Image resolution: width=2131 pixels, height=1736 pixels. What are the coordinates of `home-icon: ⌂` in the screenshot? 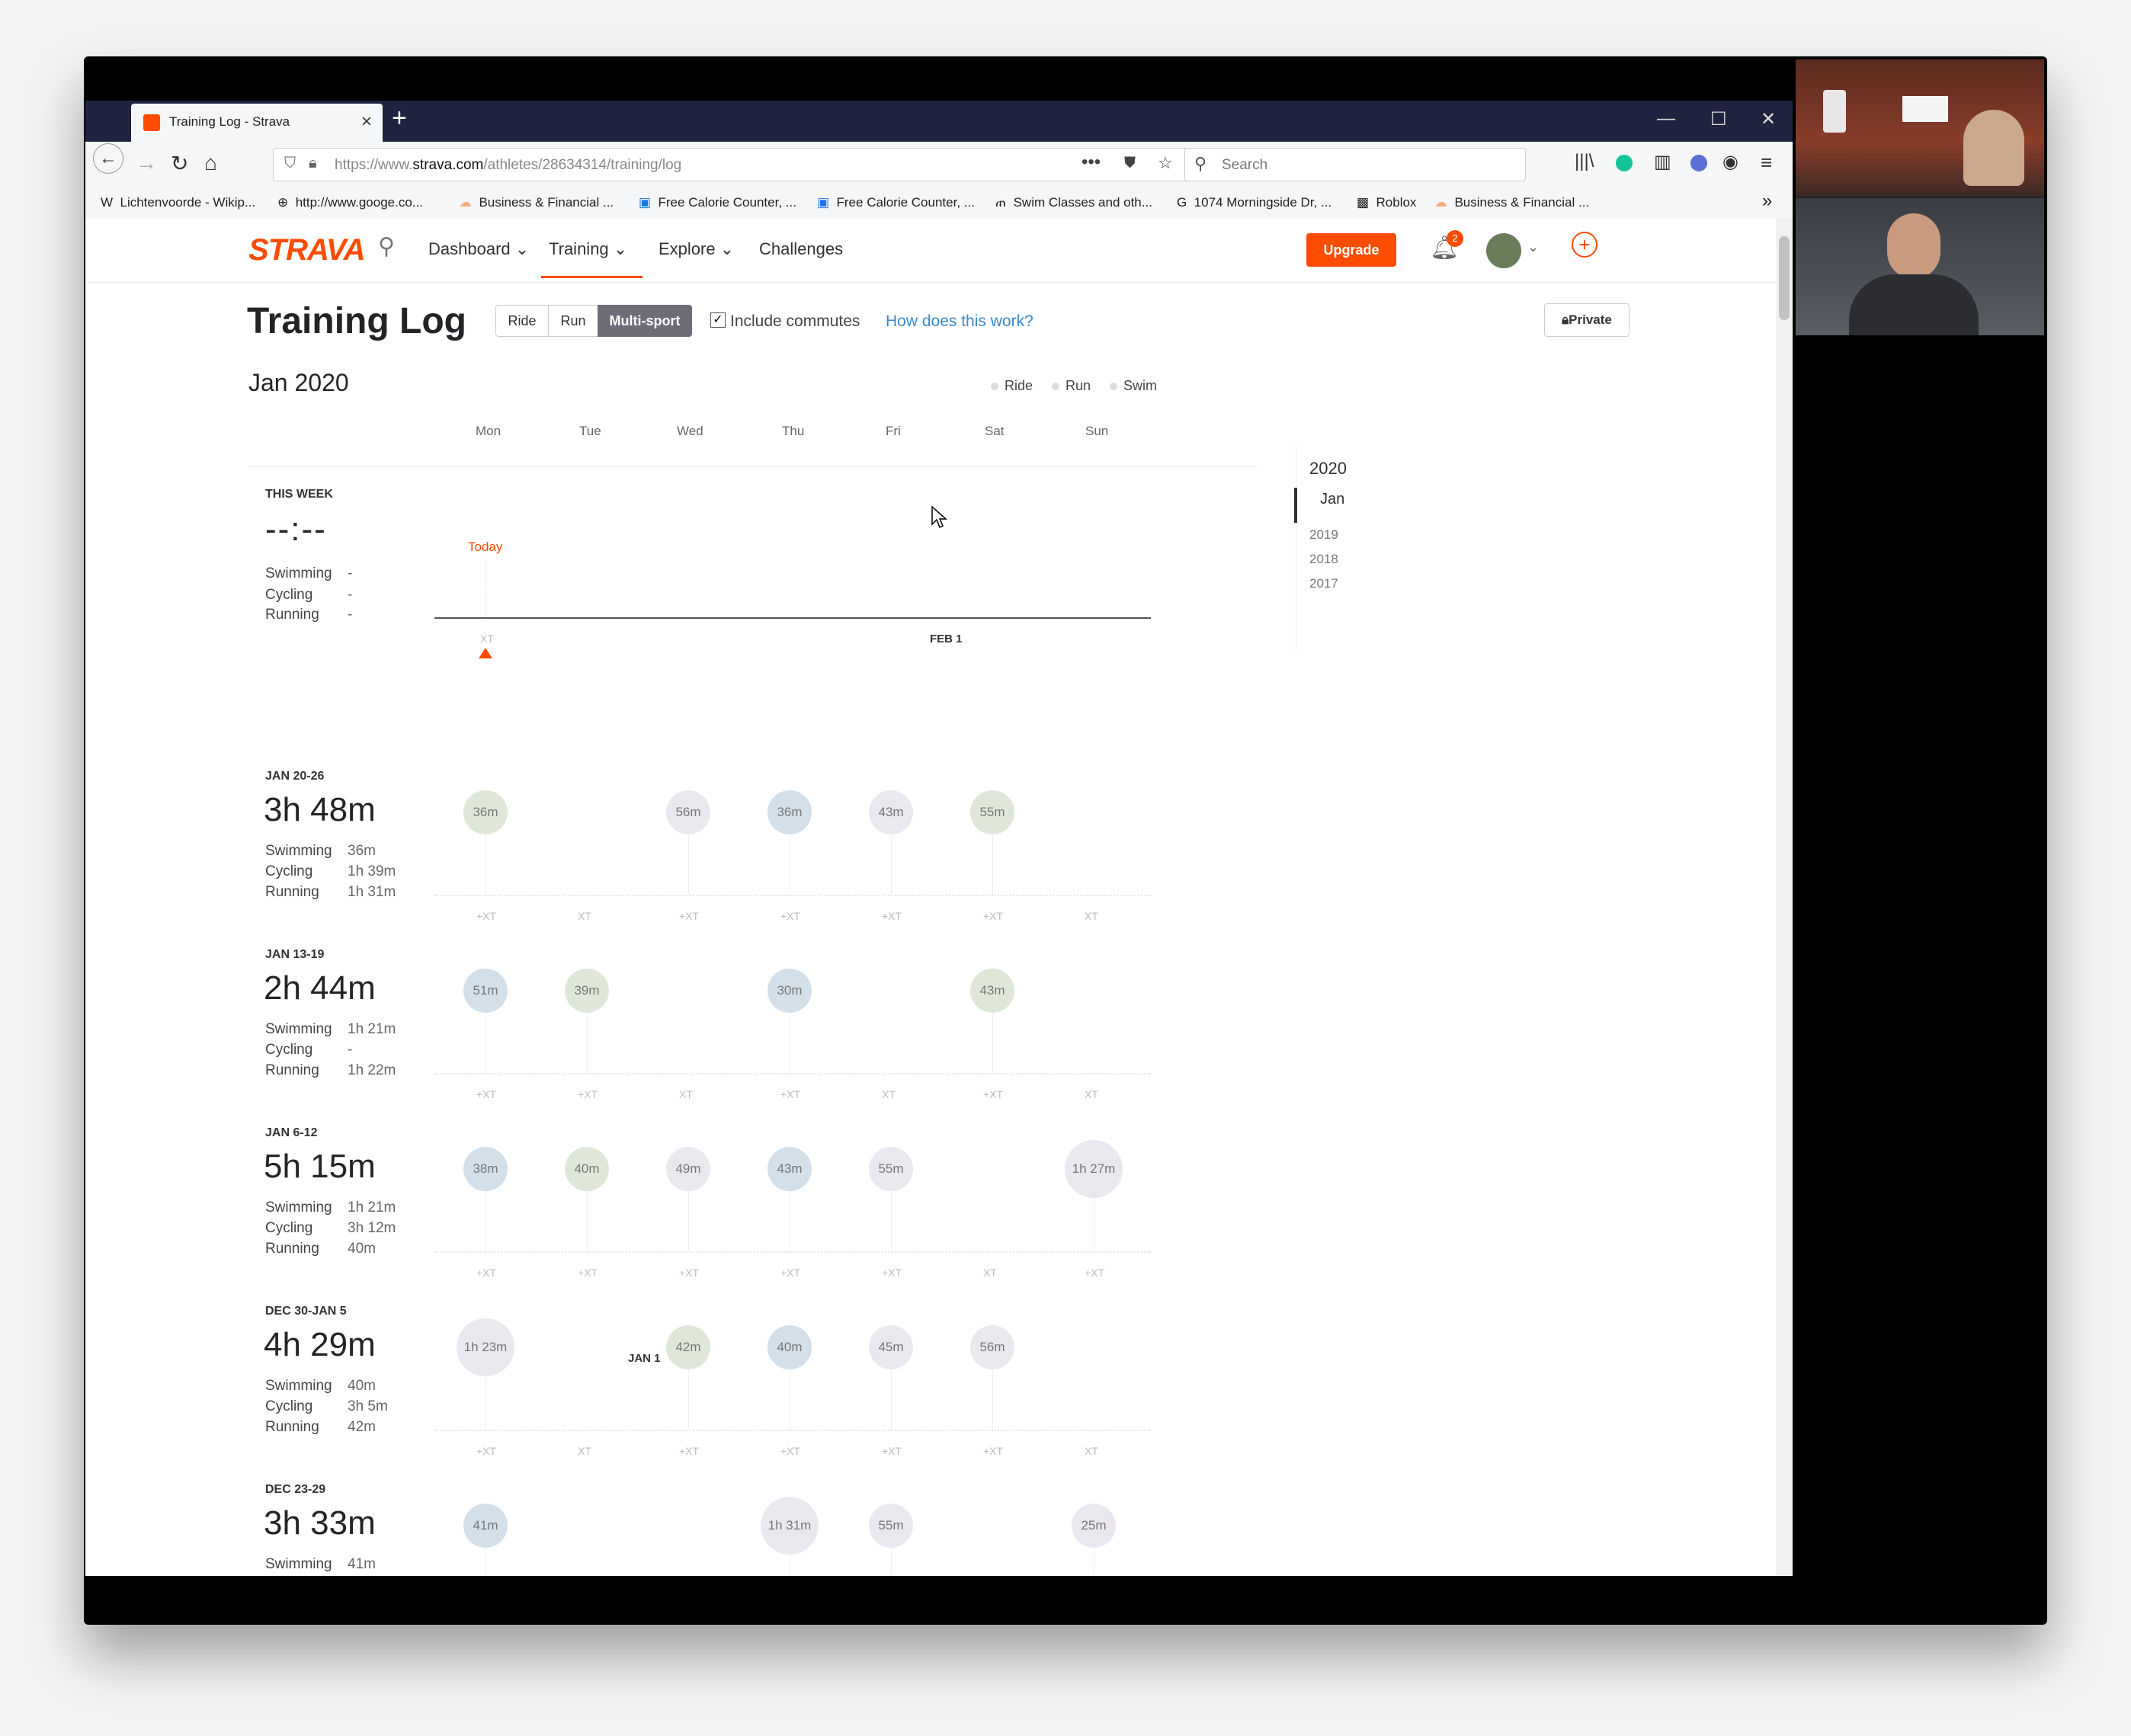 It's located at (210, 163).